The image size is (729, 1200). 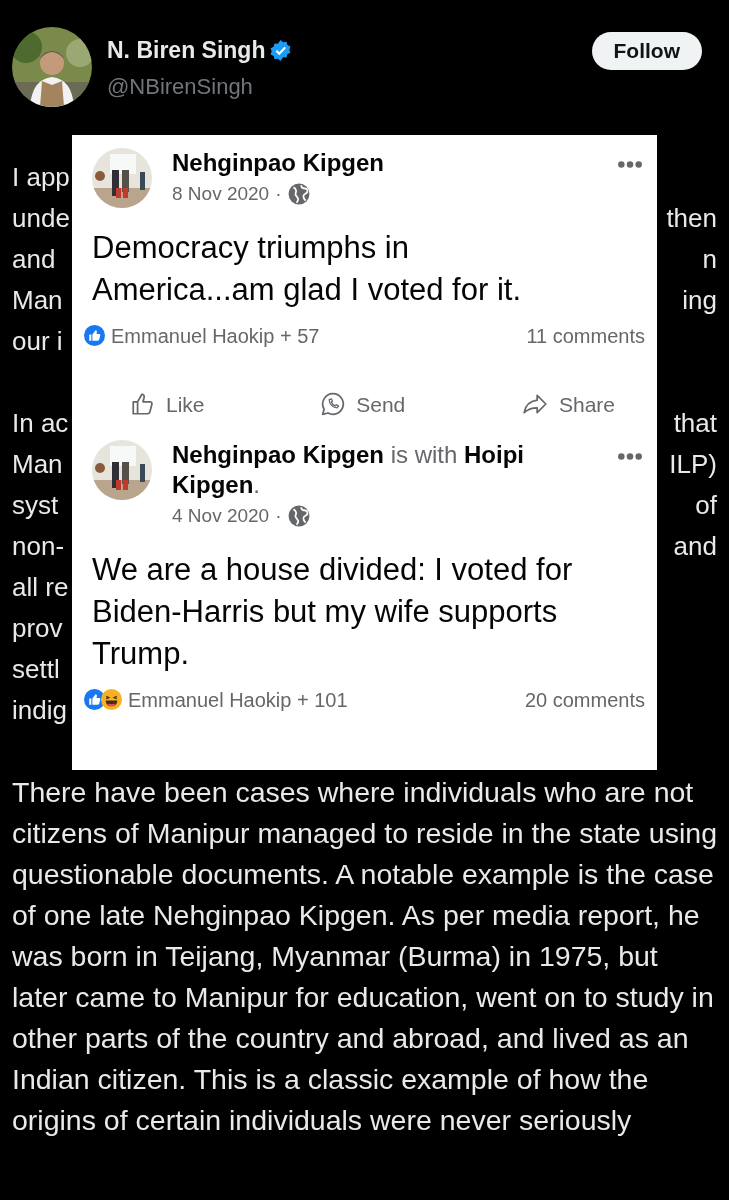 I want to click on send-button: Send, so click(x=363, y=404).